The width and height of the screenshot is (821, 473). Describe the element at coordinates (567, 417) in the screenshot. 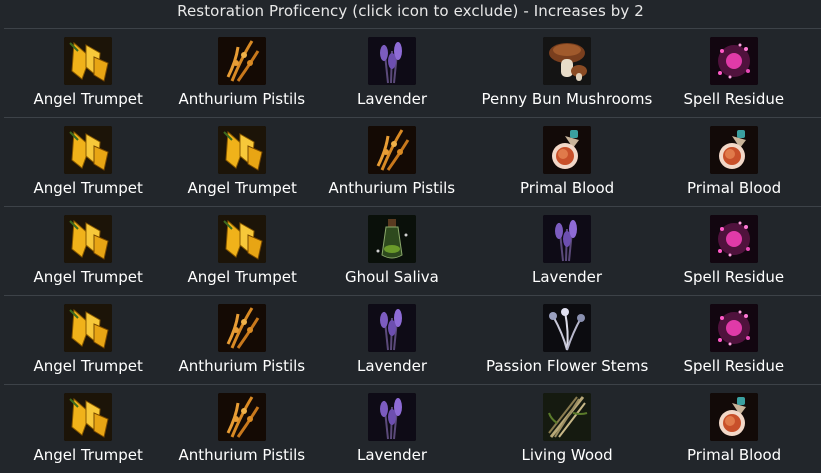

I see `living-wood-icon` at that location.